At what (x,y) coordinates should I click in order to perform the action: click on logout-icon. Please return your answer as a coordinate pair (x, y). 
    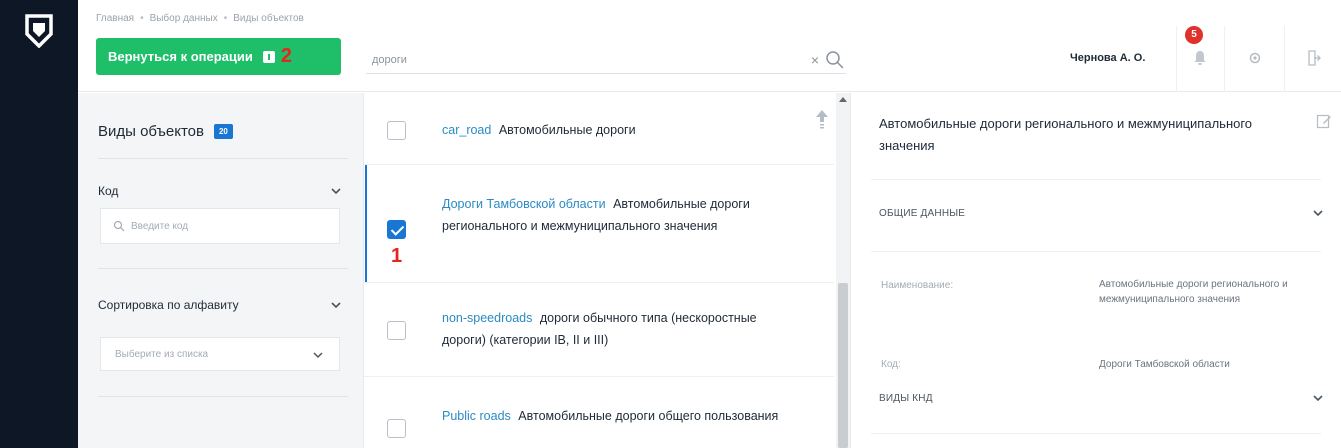
    Looking at the image, I should click on (1314, 58).